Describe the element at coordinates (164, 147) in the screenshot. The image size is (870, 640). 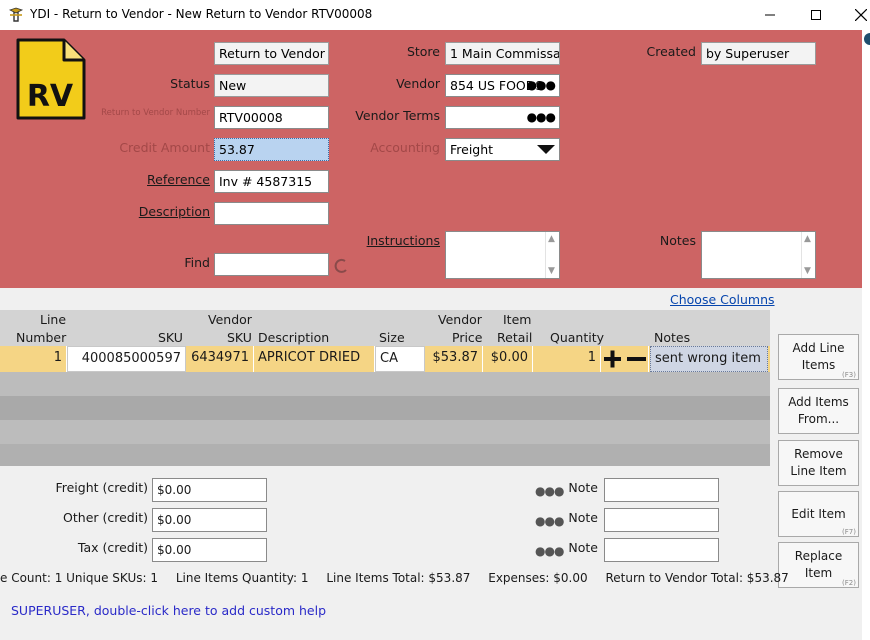
I see `credit-amount-label: Credit Amount` at that location.